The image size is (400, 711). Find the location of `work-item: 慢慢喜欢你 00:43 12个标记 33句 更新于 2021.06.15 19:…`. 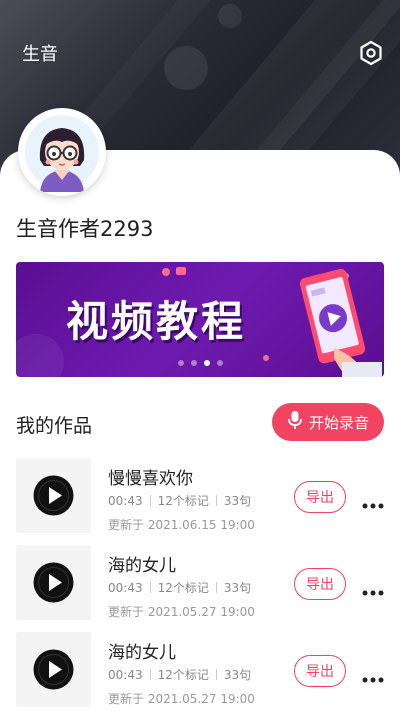

work-item: 慢慢喜欢你 00:43 12个标记 33句 更新于 2021.06.15 19:… is located at coordinates (200, 498).